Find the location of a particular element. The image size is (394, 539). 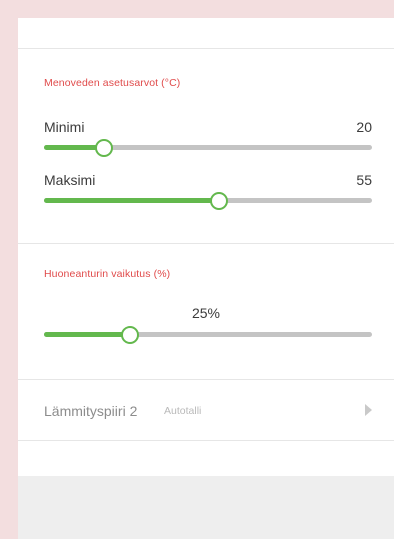

room-sensor-title: Huoneanturin vaikutus (%) is located at coordinates (107, 274).